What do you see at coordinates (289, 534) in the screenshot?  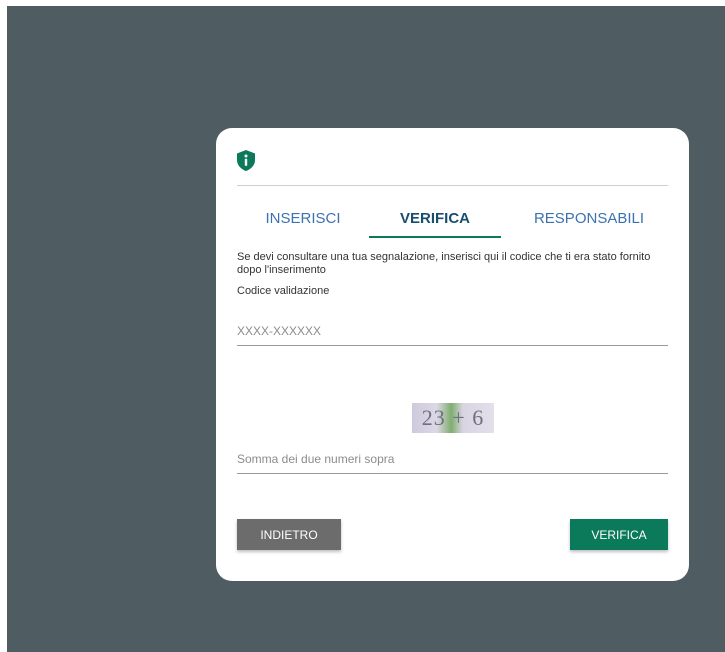 I see `back-button: INDIETRO` at bounding box center [289, 534].